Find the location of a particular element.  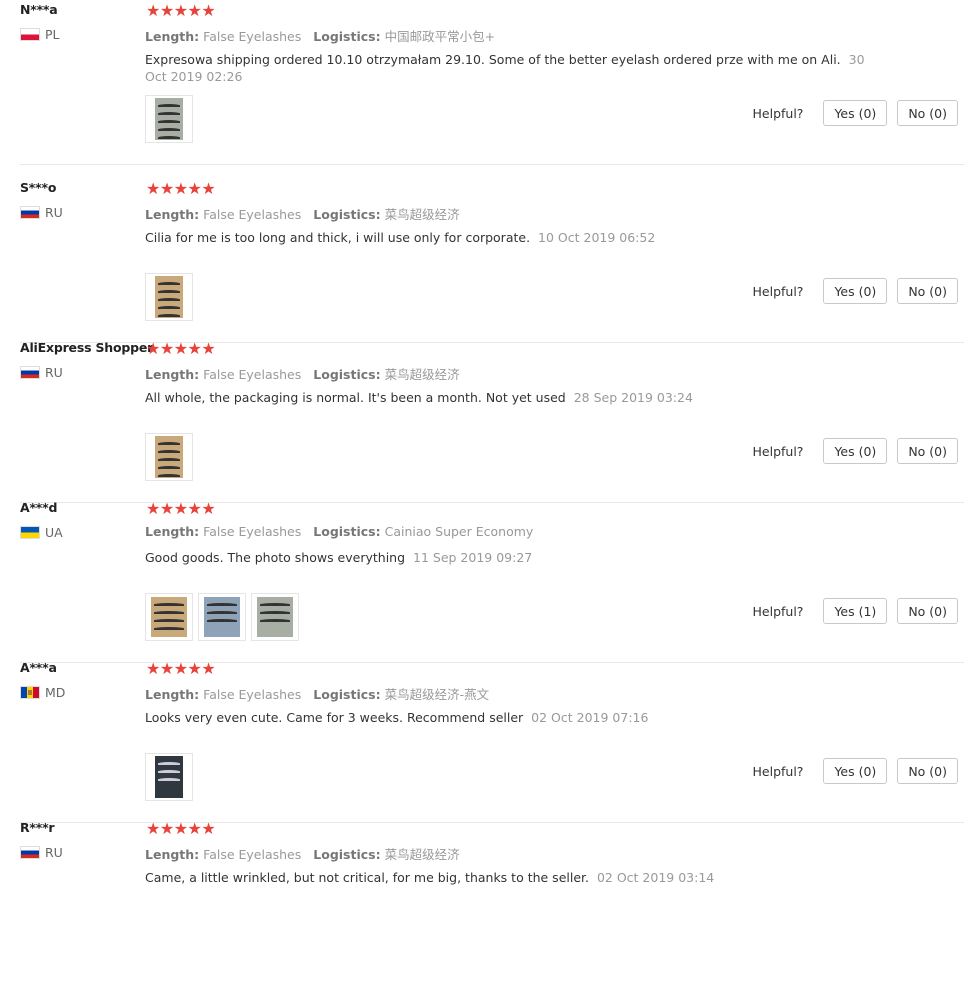

reviewer-name: AliExpress Shopper is located at coordinates (87, 347).